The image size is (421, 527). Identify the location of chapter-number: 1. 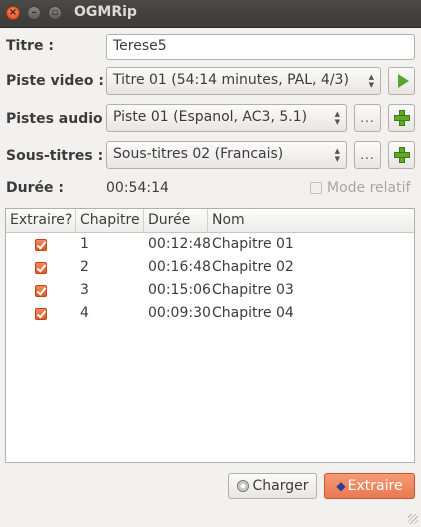
(84, 244).